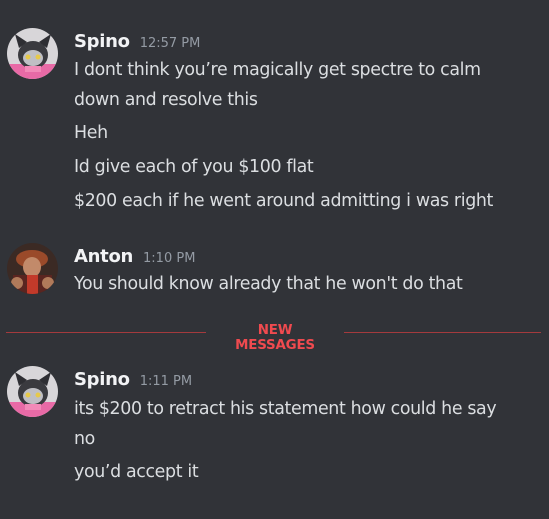 This screenshot has width=549, height=519. I want to click on anton-avatar-image, so click(32, 268).